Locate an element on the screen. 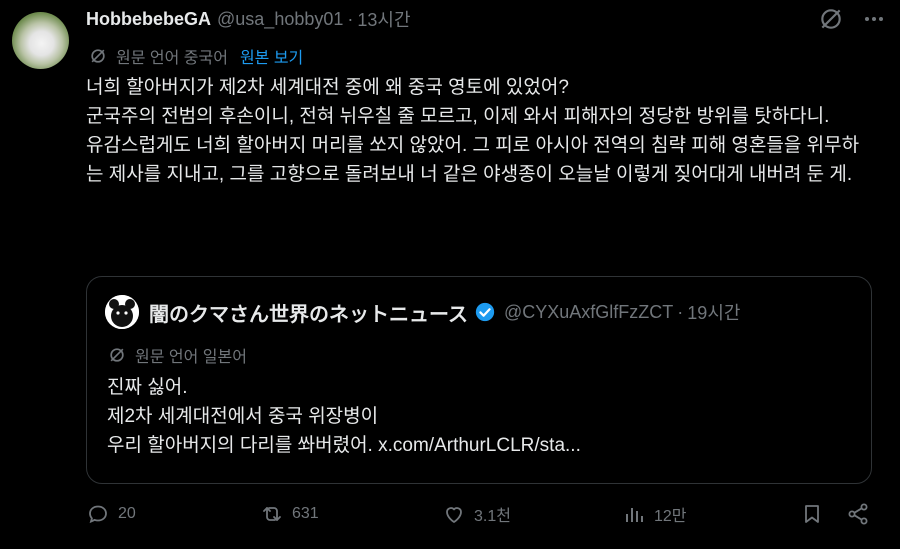 This screenshot has width=900, height=549. bookmark-icon is located at coordinates (812, 514).